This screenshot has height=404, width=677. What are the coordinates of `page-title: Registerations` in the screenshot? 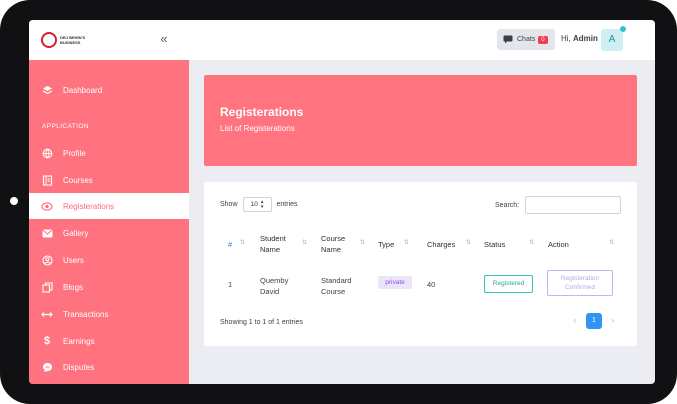 It's located at (262, 112).